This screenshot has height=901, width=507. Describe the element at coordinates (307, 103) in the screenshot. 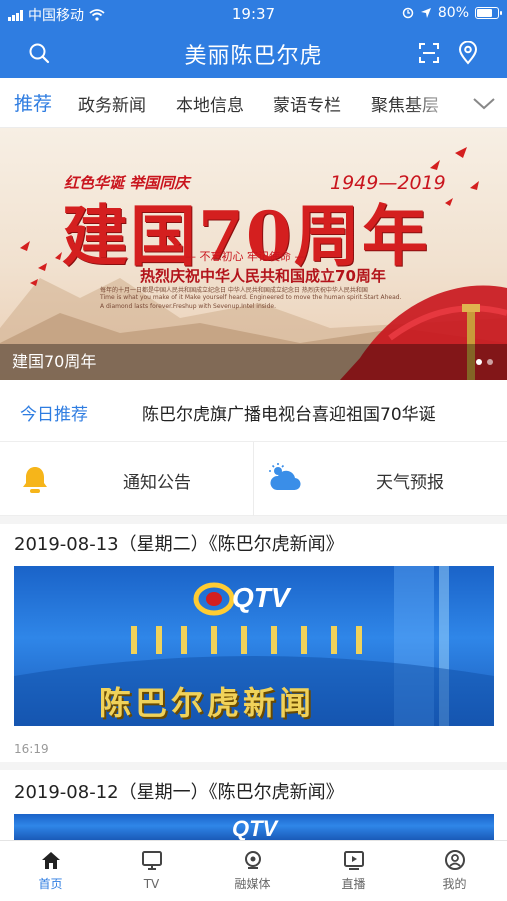

I see `tab-mongolian-column: 蒙语专栏` at that location.